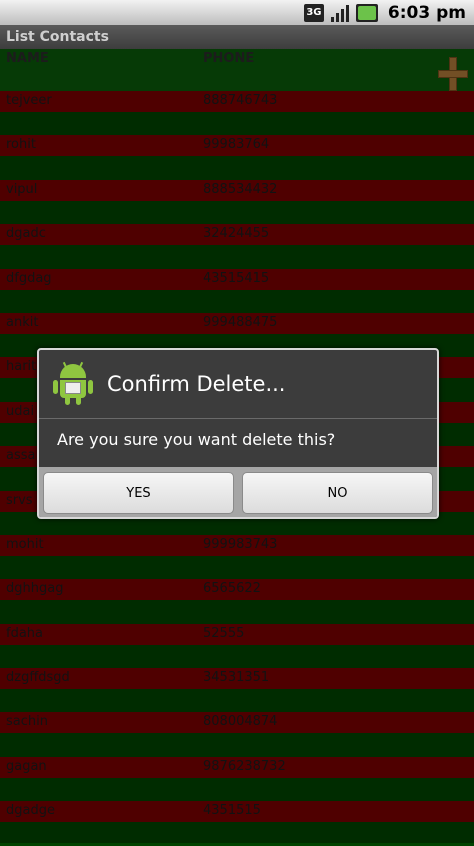 This screenshot has width=474, height=846. Describe the element at coordinates (238, 492) in the screenshot. I see `dialog-button-bar: YES NO` at that location.